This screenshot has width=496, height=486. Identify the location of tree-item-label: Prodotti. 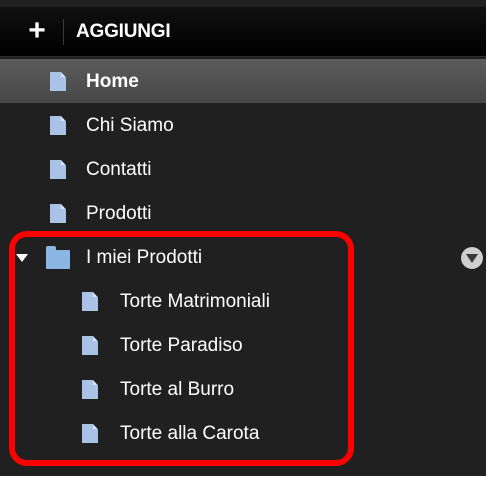
(119, 213).